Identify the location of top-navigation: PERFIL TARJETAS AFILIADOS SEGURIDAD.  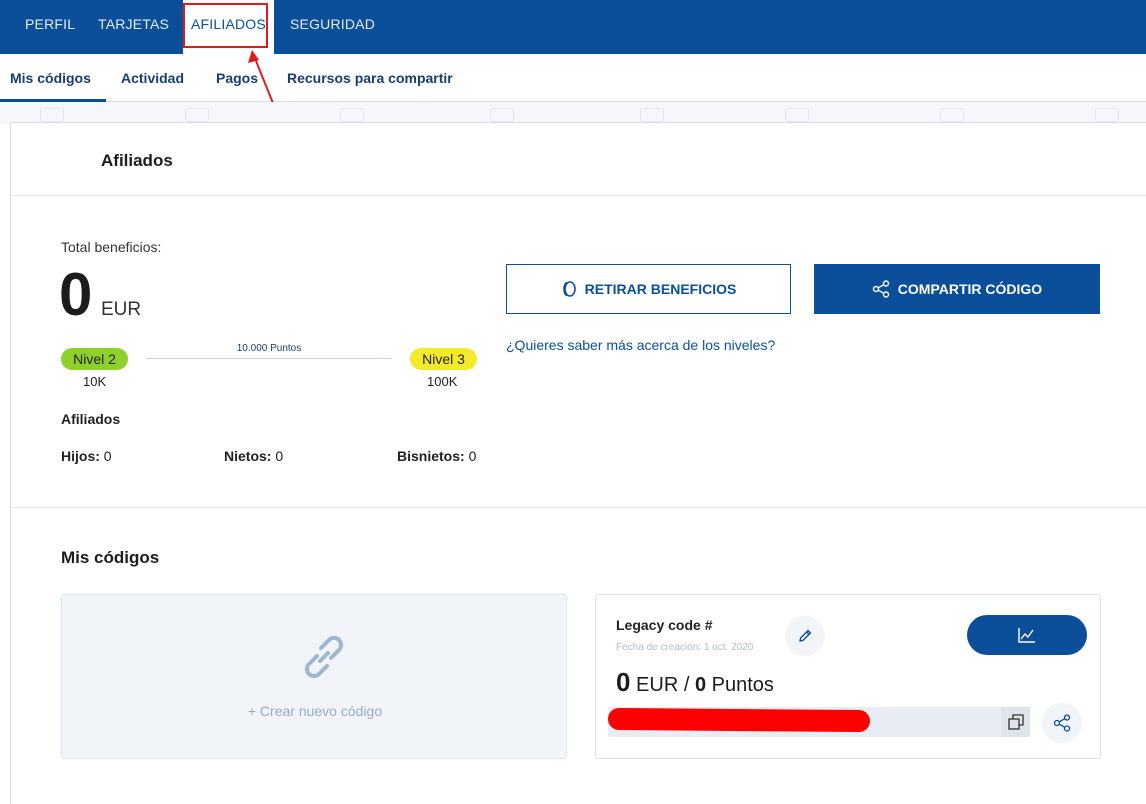
(573, 27).